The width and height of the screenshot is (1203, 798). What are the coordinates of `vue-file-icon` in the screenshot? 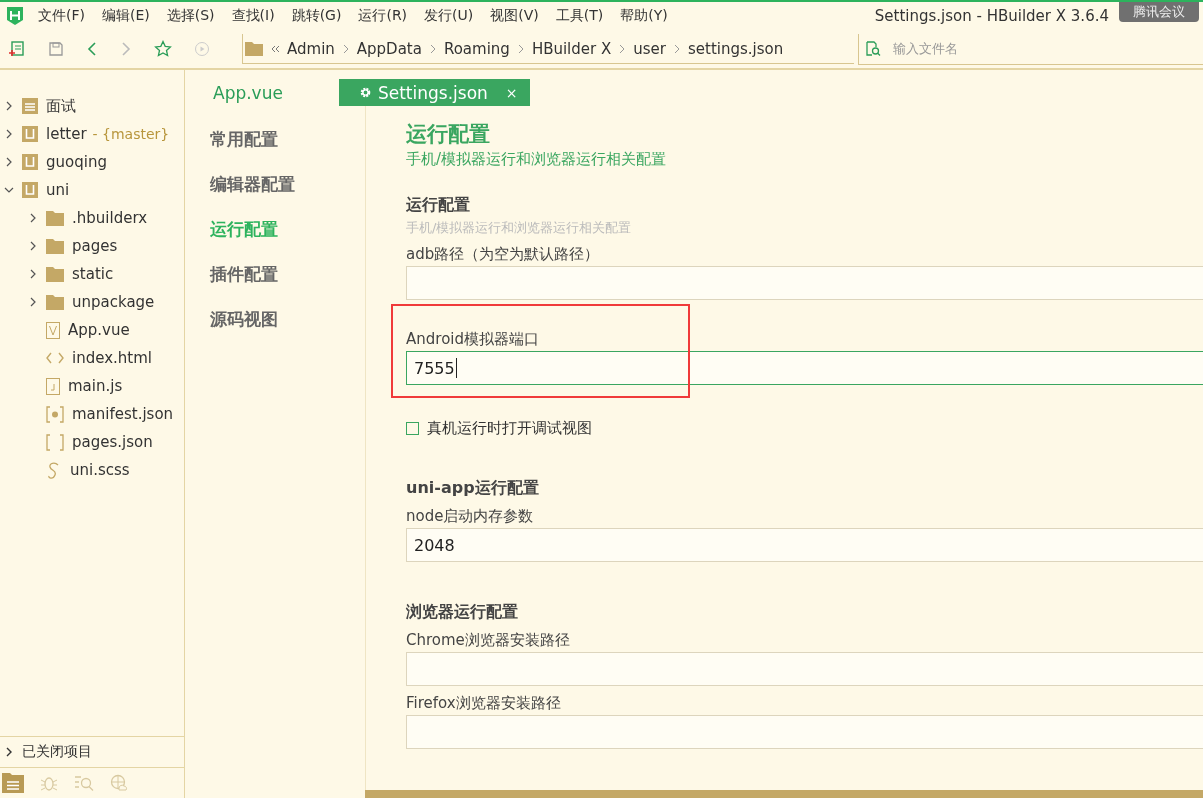 It's located at (53, 330).